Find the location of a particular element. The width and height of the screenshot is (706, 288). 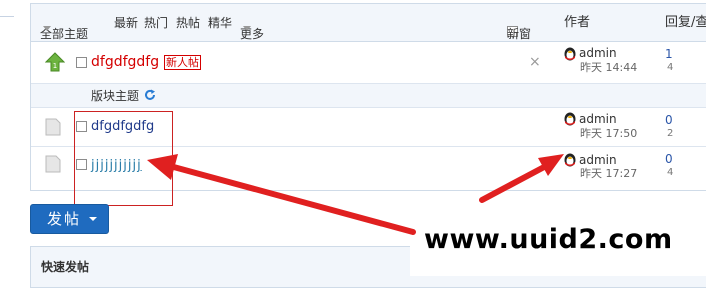

filter-latest: 最新 is located at coordinates (126, 23).